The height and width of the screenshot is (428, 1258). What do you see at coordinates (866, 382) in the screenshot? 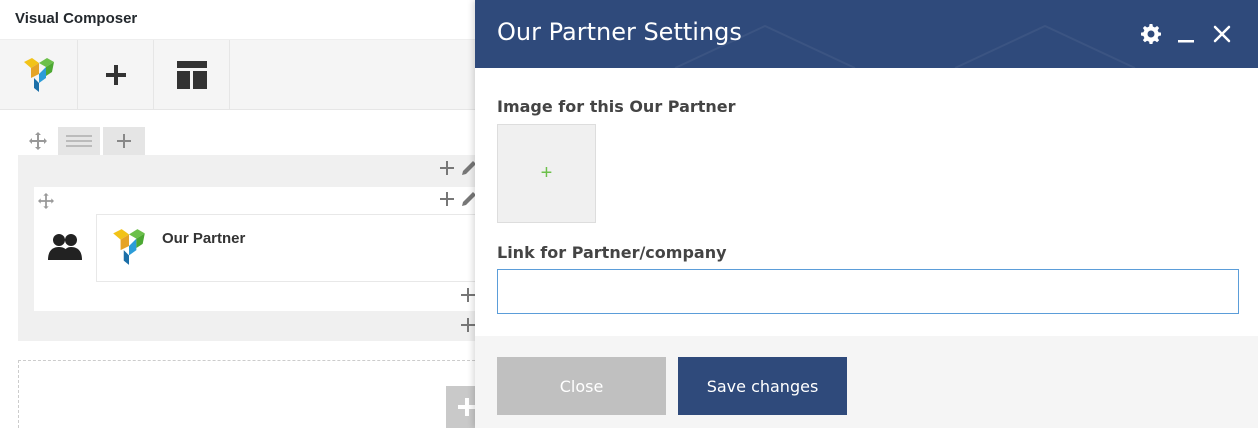
I see `modal-footer: Close Save changes` at bounding box center [866, 382].